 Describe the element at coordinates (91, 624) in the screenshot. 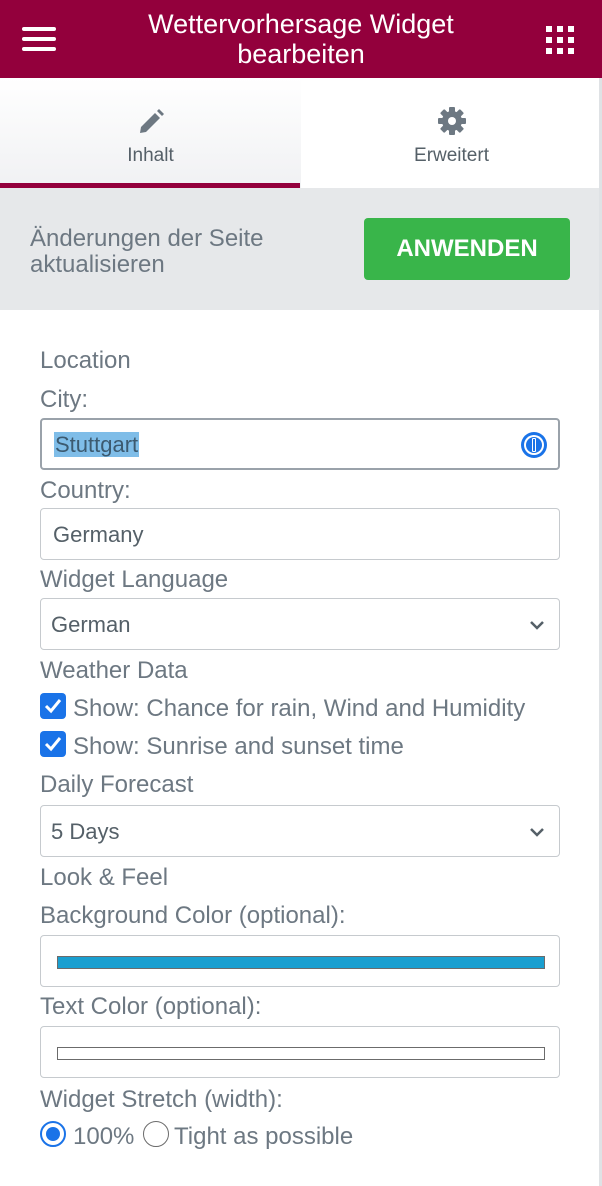

I see `language-value: German` at that location.